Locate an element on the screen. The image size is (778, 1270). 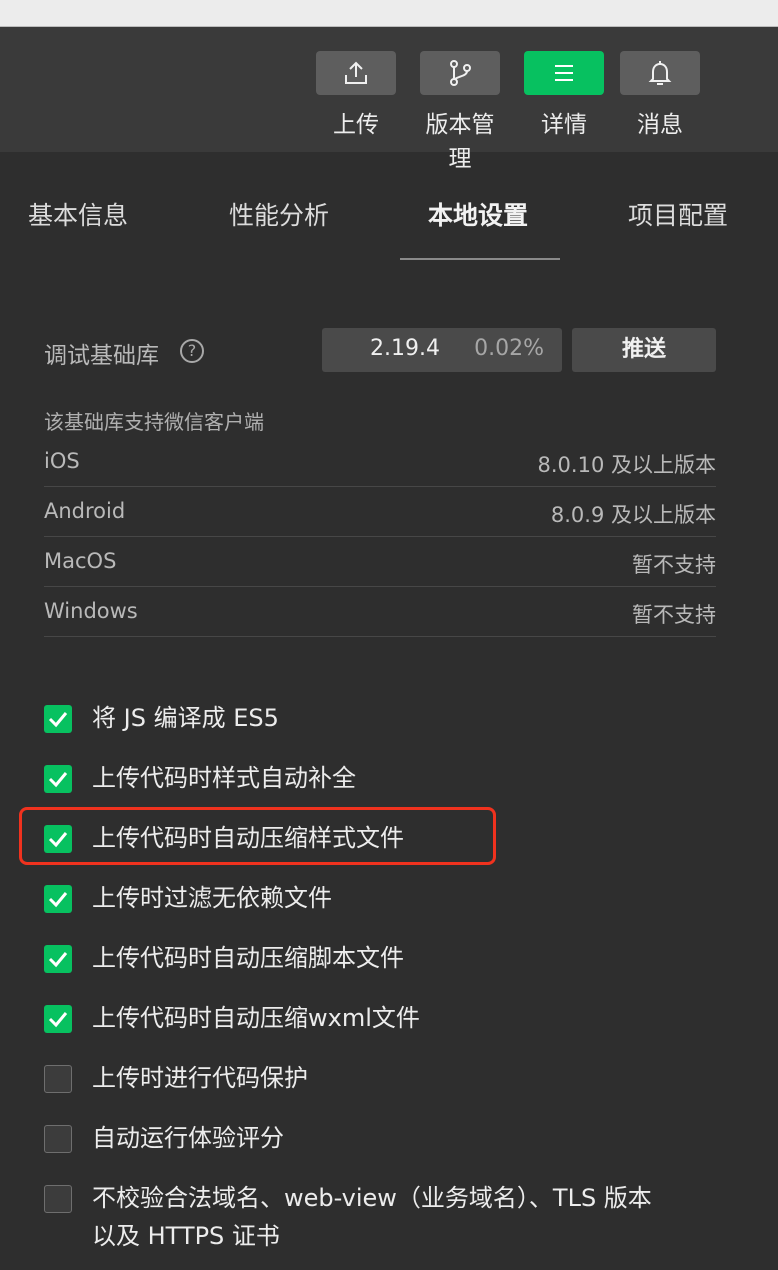
version-percent: 0.02% is located at coordinates (509, 348).